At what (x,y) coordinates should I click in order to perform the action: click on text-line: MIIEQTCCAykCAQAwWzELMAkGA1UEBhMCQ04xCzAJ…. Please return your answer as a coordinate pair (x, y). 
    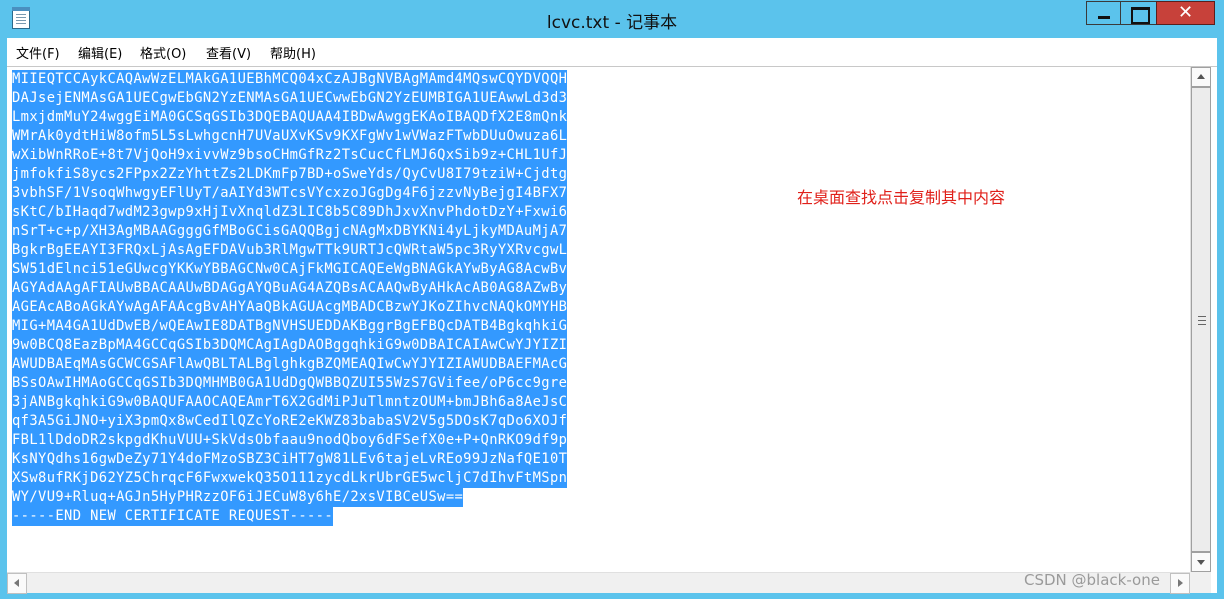
    Looking at the image, I should click on (290, 79).